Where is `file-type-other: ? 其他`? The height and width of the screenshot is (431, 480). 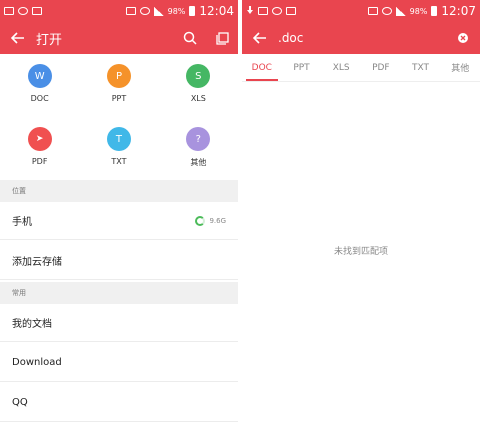
file-type-other: ? 其他 is located at coordinates (198, 148).